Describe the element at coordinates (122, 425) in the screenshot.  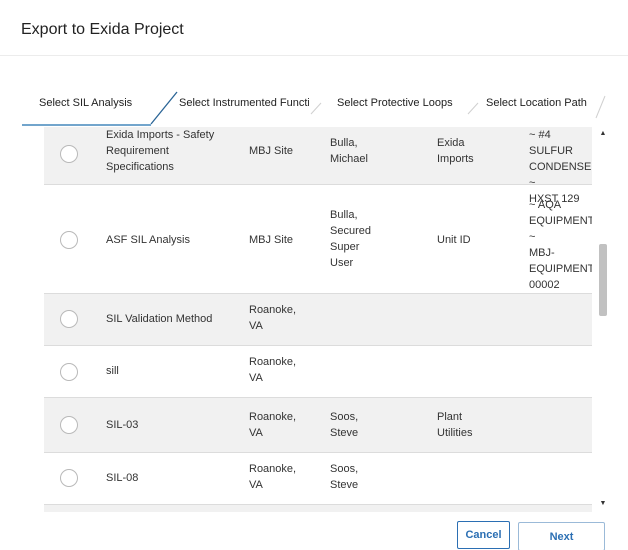
I see `sil-analysis-name: SIL-03` at that location.